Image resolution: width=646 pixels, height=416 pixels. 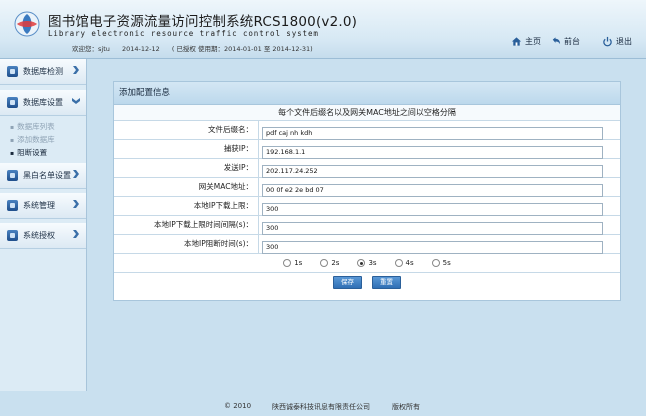 I want to click on field-label: 捕获IP：, so click(x=186, y=149).